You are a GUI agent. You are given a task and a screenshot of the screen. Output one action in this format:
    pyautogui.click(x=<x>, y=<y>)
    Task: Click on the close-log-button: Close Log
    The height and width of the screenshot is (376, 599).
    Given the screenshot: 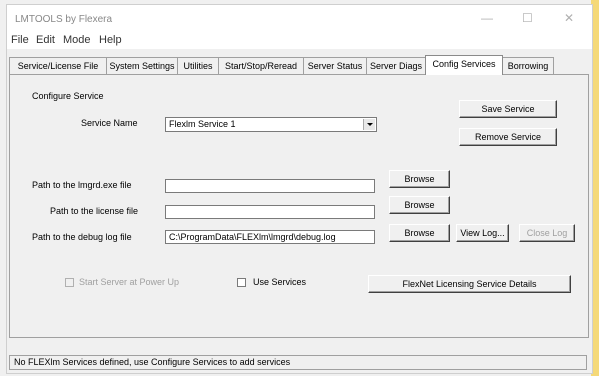 What is the action you would take?
    pyautogui.click(x=547, y=233)
    